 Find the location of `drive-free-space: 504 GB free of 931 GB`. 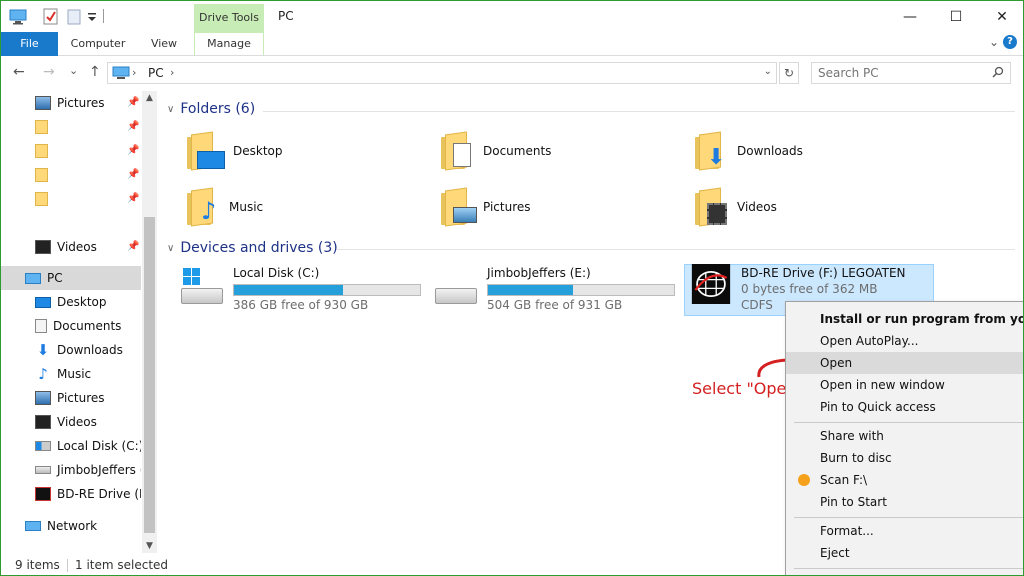

drive-free-space: 504 GB free of 931 GB is located at coordinates (555, 305).